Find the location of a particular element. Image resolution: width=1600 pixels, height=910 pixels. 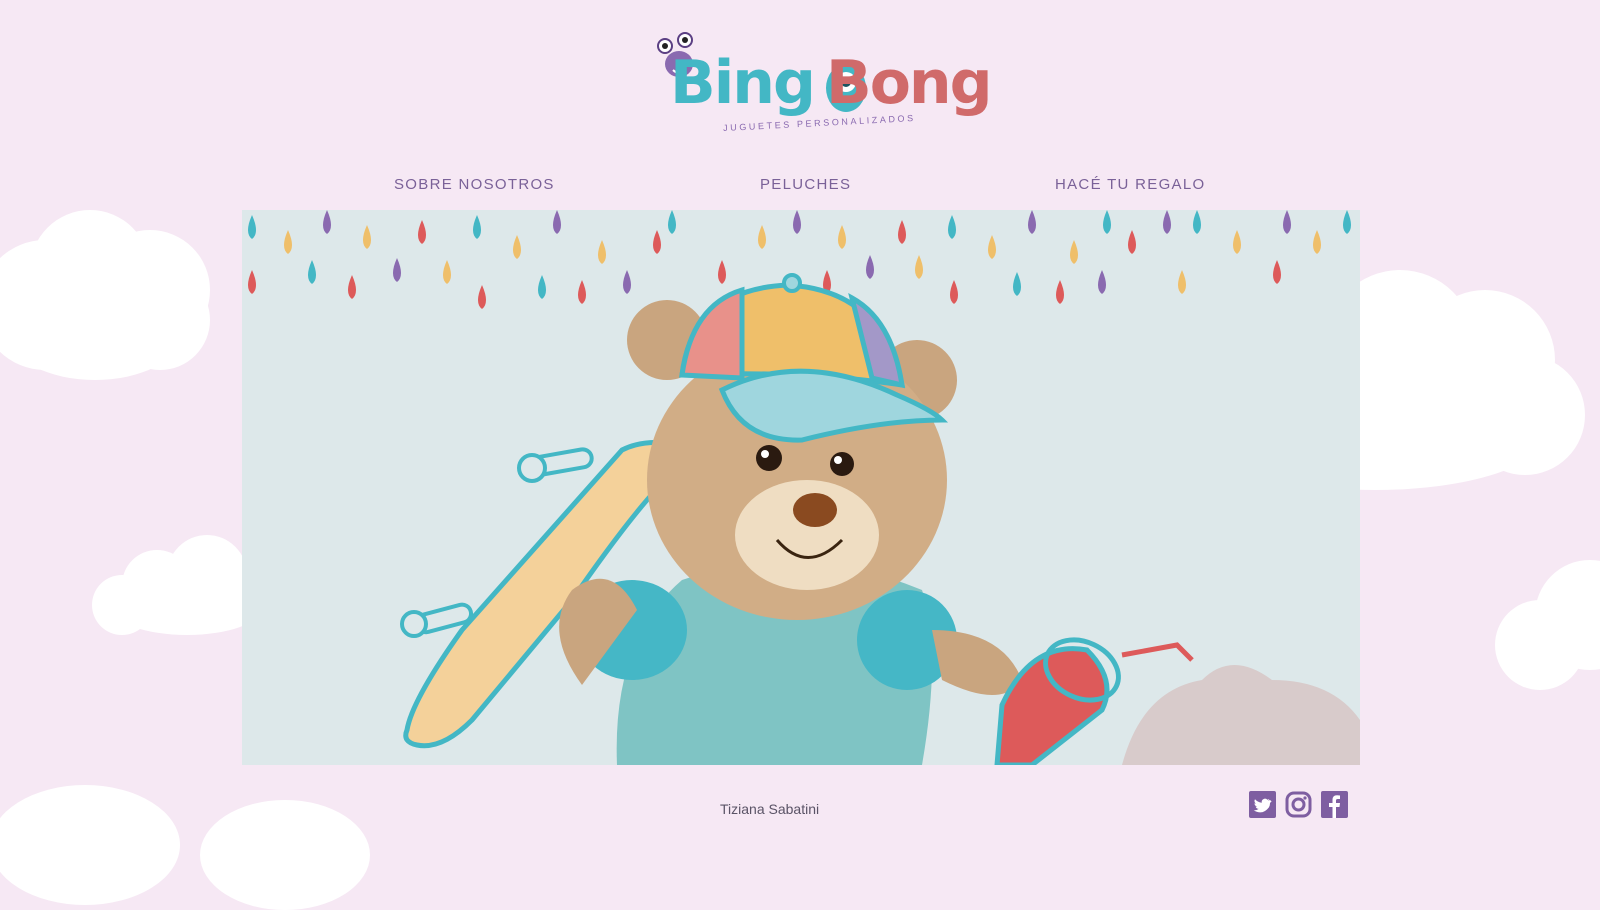

twitter-icon is located at coordinates (1262, 804).